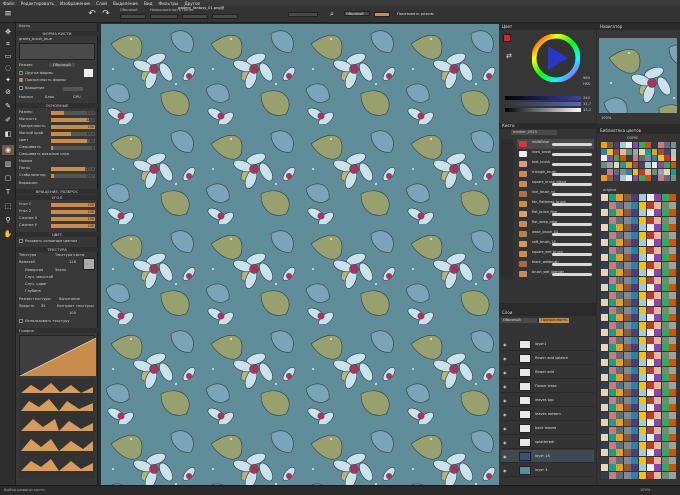 Image resolution: width=680 pixels, height=495 pixels. What do you see at coordinates (382, 14) in the screenshot?
I see `opacity-slider` at bounding box center [382, 14].